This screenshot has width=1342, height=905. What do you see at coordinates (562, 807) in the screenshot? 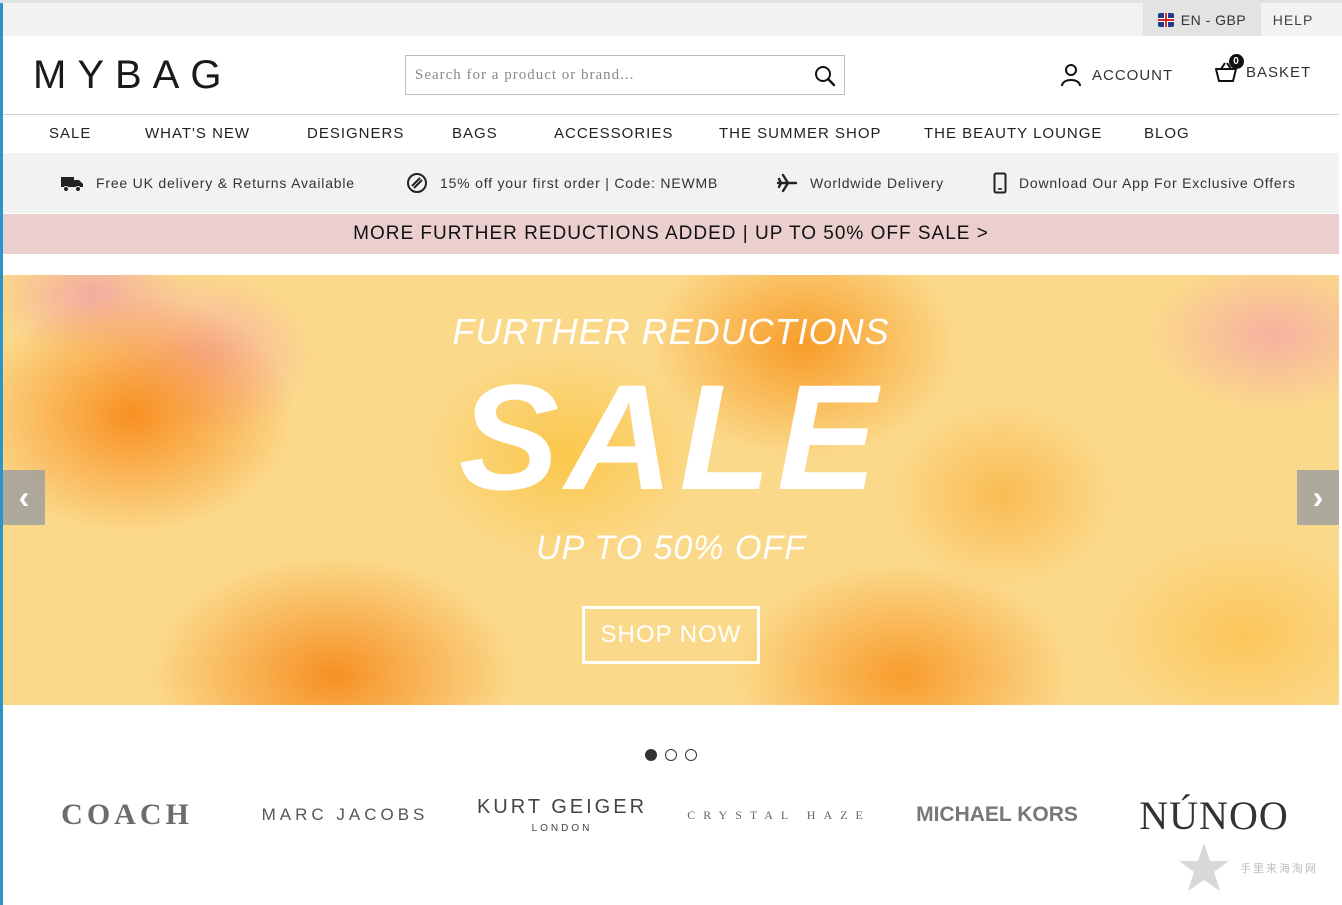
I see `brand-name: KURT GEIGER` at bounding box center [562, 807].